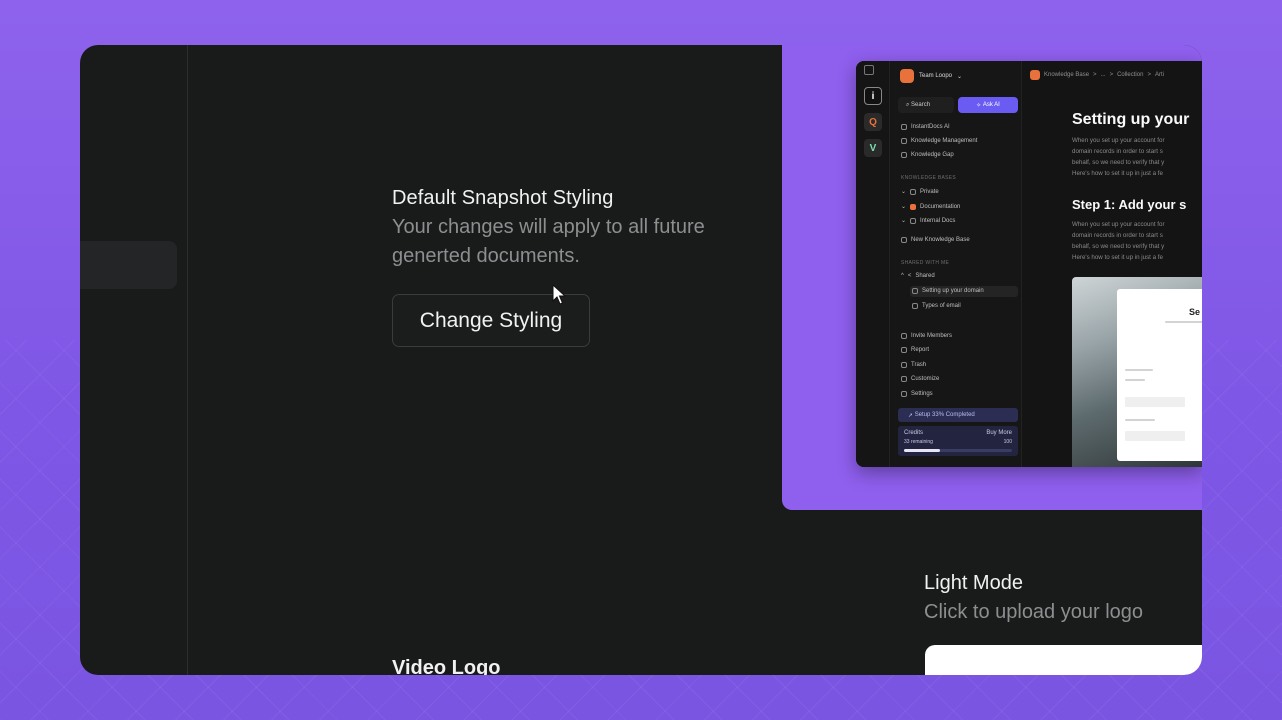 The height and width of the screenshot is (720, 1282). What do you see at coordinates (917, 394) in the screenshot?
I see `bottom-nav-item: Settings` at bounding box center [917, 394].